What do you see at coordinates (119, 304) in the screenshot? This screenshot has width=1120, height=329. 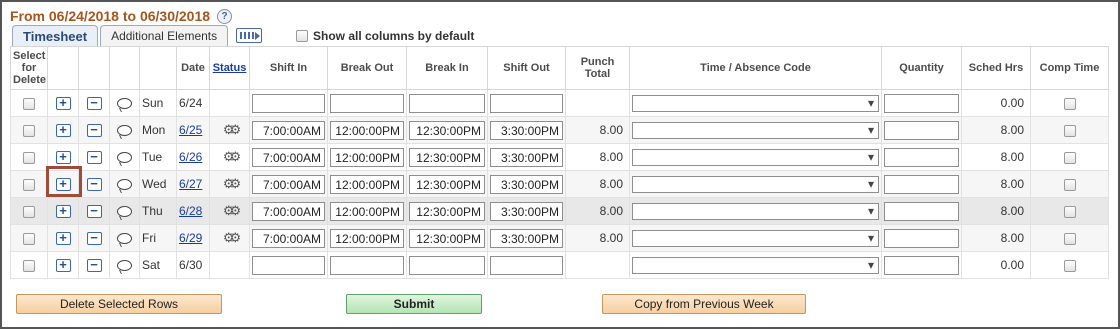 I see `delete-selected-rows-button: Delete Selected Rows` at bounding box center [119, 304].